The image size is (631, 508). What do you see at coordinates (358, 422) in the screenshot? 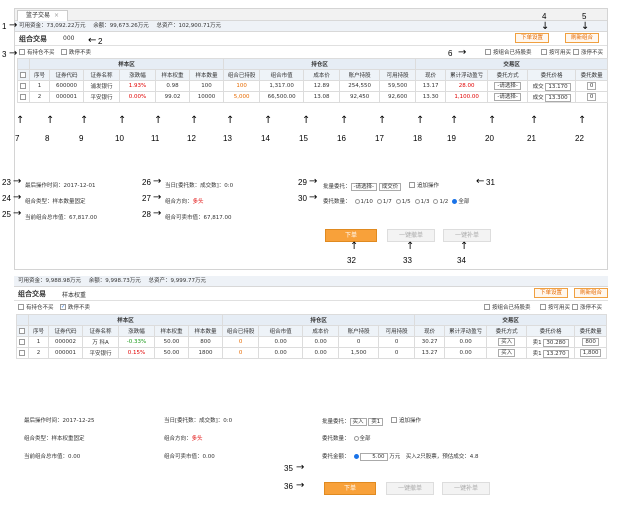
I see `batch-select: 买入` at bounding box center [358, 422].